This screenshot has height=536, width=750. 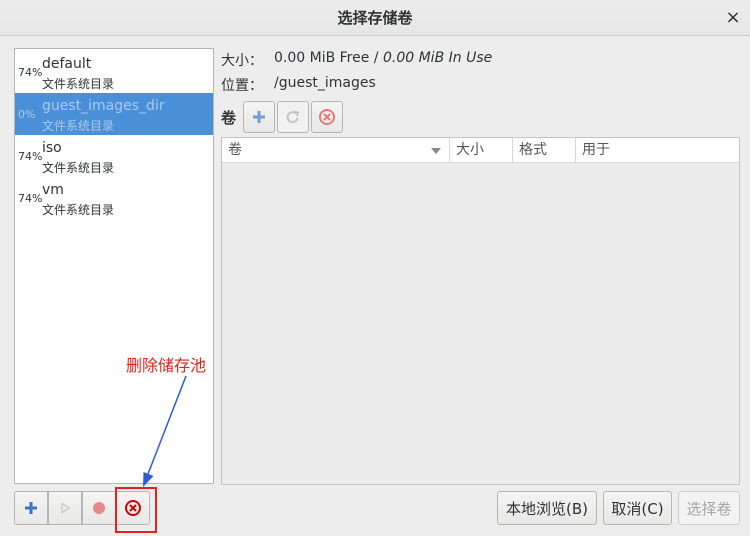 What do you see at coordinates (136, 510) in the screenshot?
I see `annotation-highlight-box` at bounding box center [136, 510].